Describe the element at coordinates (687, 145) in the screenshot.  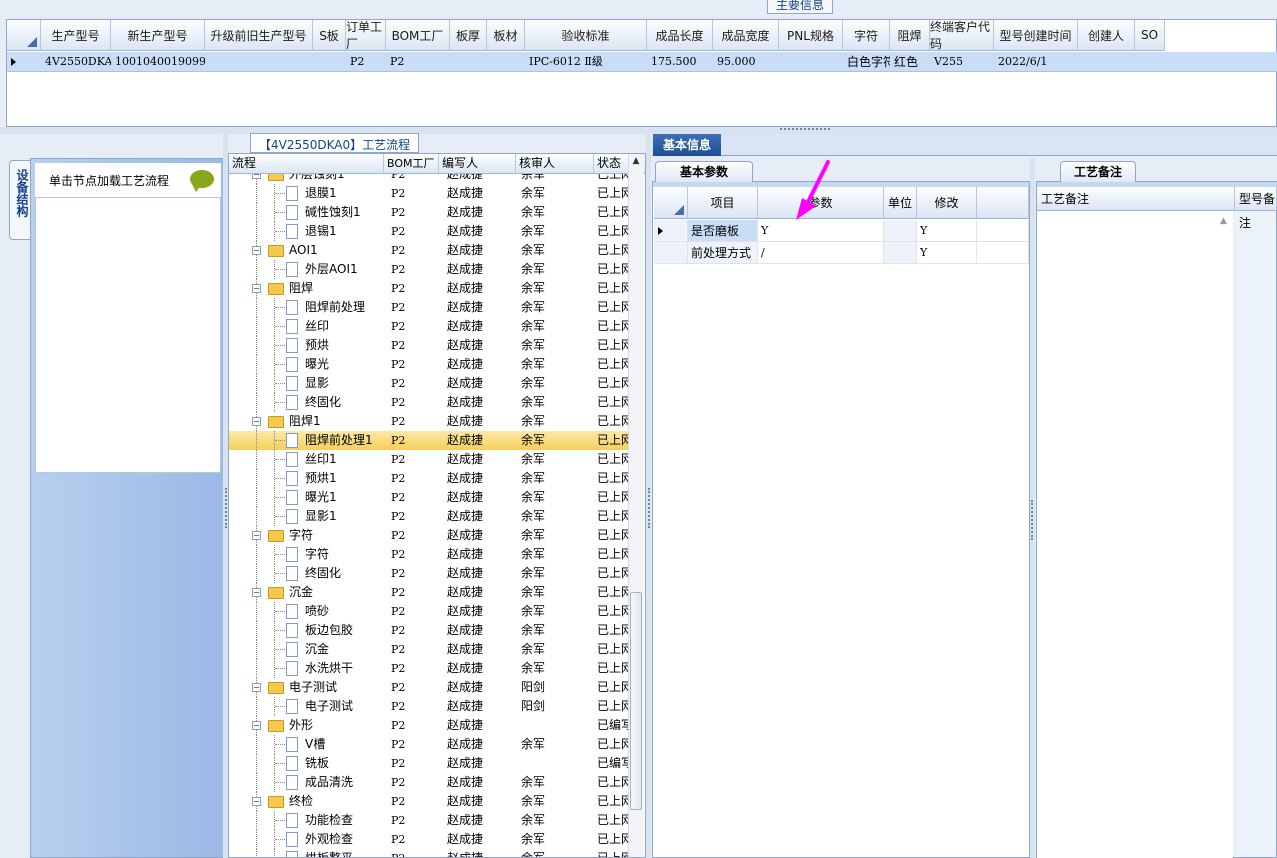
I see `tab-basic-info: 基本信息` at that location.